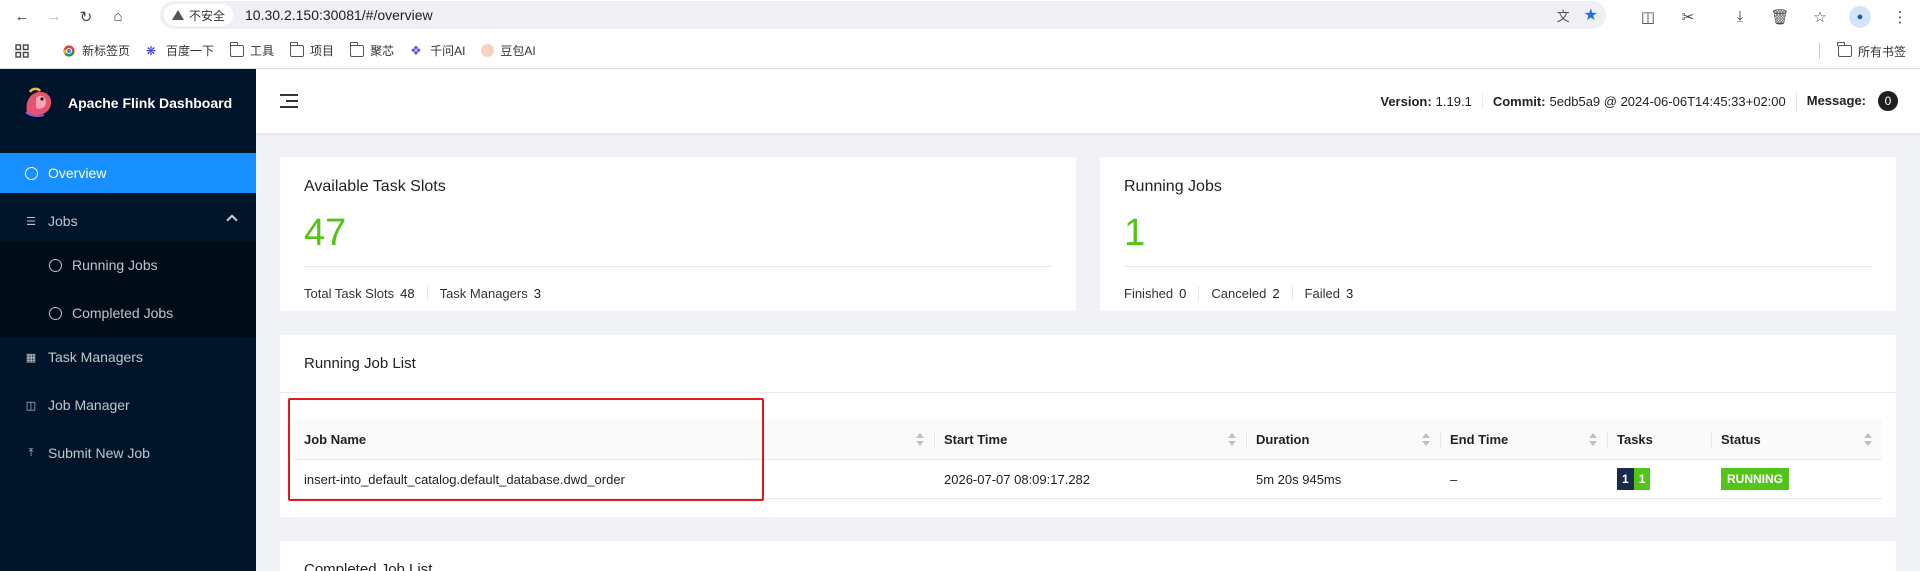  Describe the element at coordinates (416, 50) in the screenshot. I see `qianwen-icon: ❖` at that location.